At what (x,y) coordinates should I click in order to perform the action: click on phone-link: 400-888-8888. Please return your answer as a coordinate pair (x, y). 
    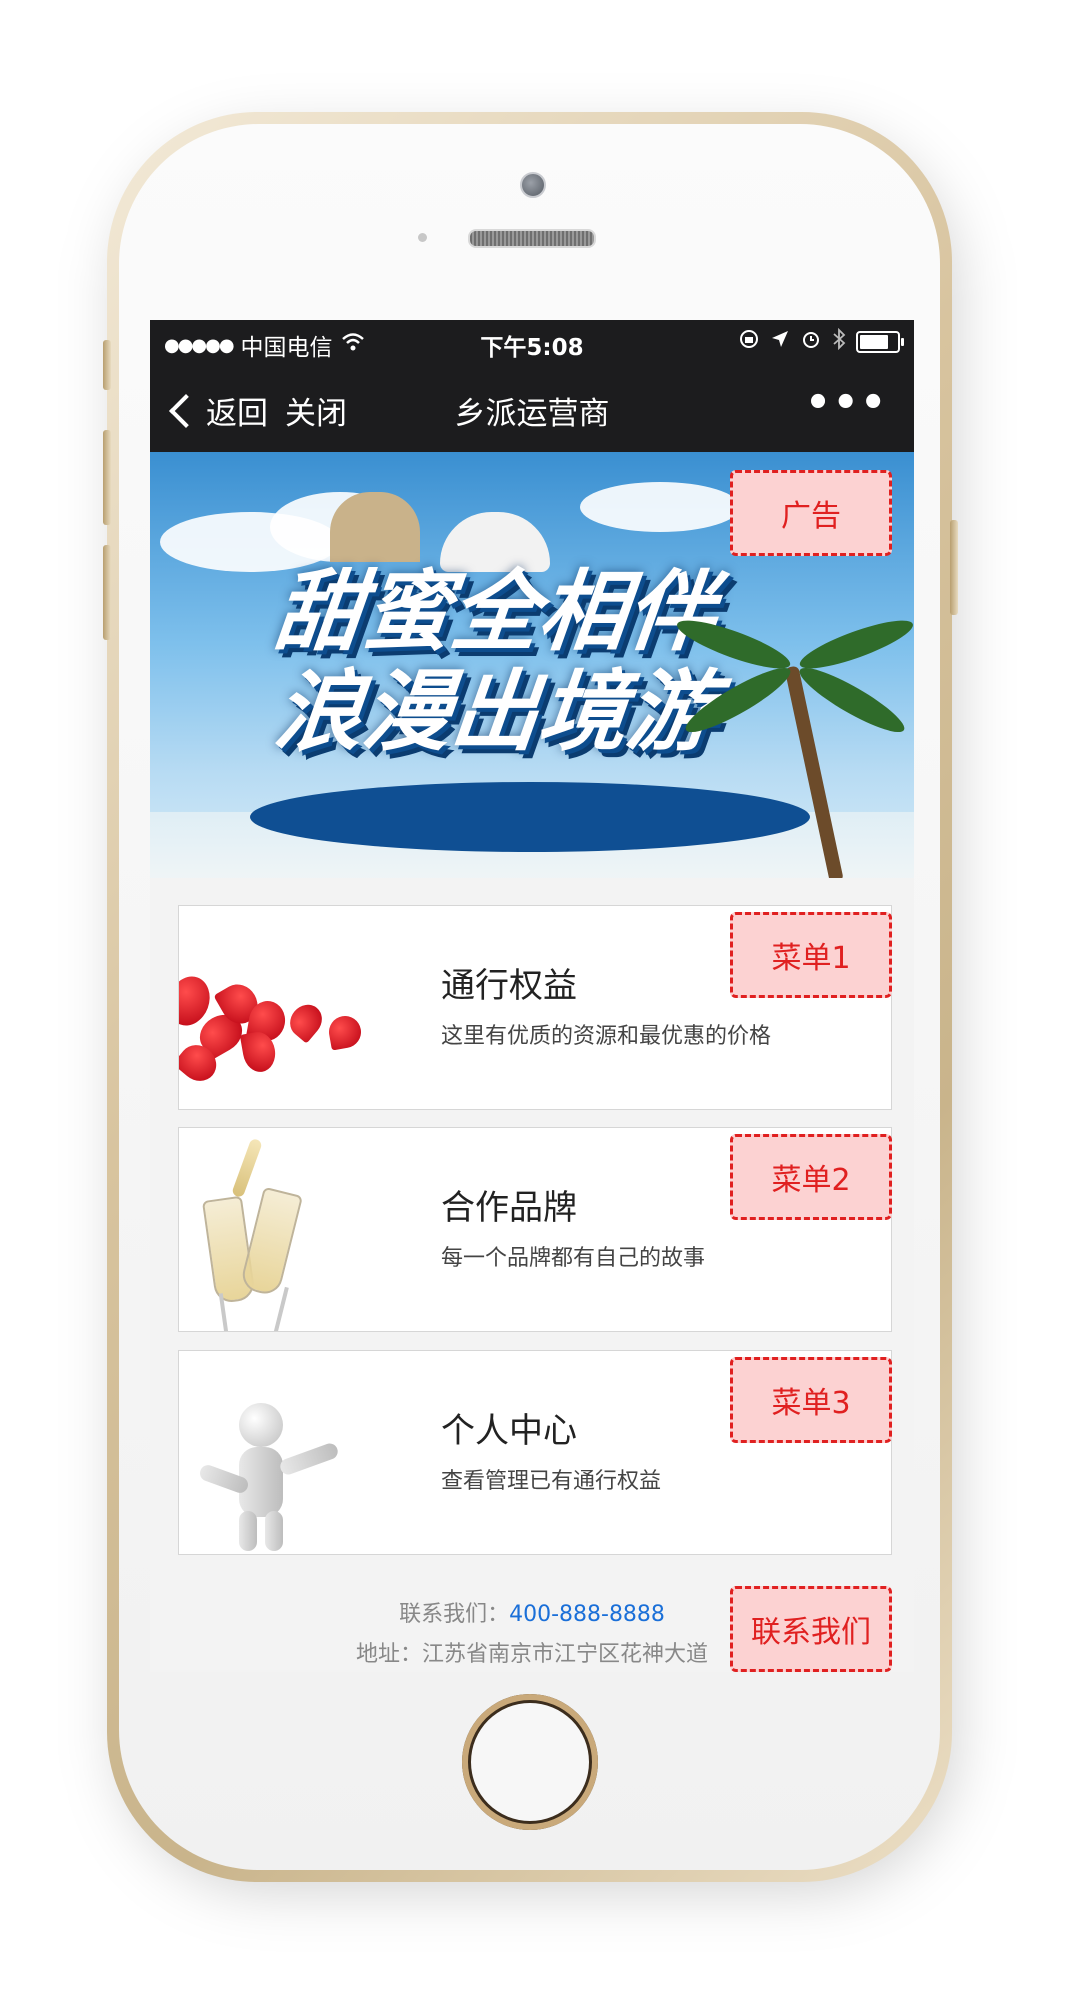
    Looking at the image, I should click on (587, 1614).